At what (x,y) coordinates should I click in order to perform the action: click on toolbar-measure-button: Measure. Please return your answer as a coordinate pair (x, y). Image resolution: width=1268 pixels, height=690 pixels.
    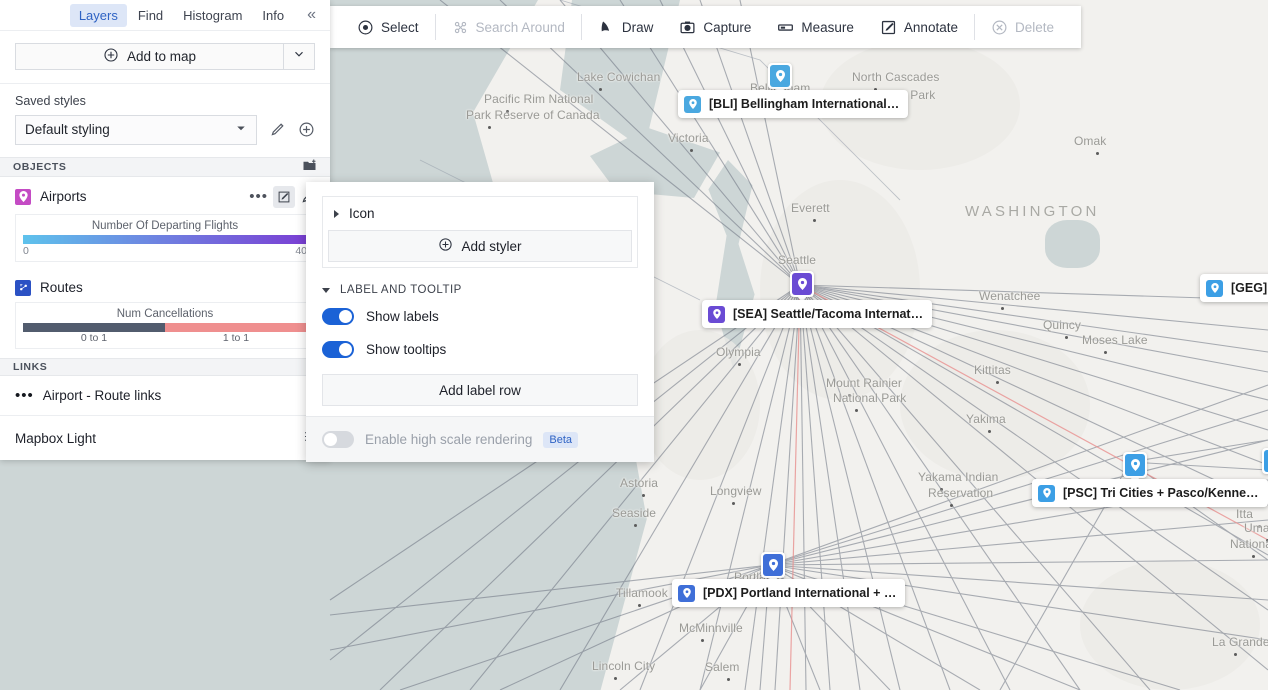
    Looking at the image, I should click on (815, 27).